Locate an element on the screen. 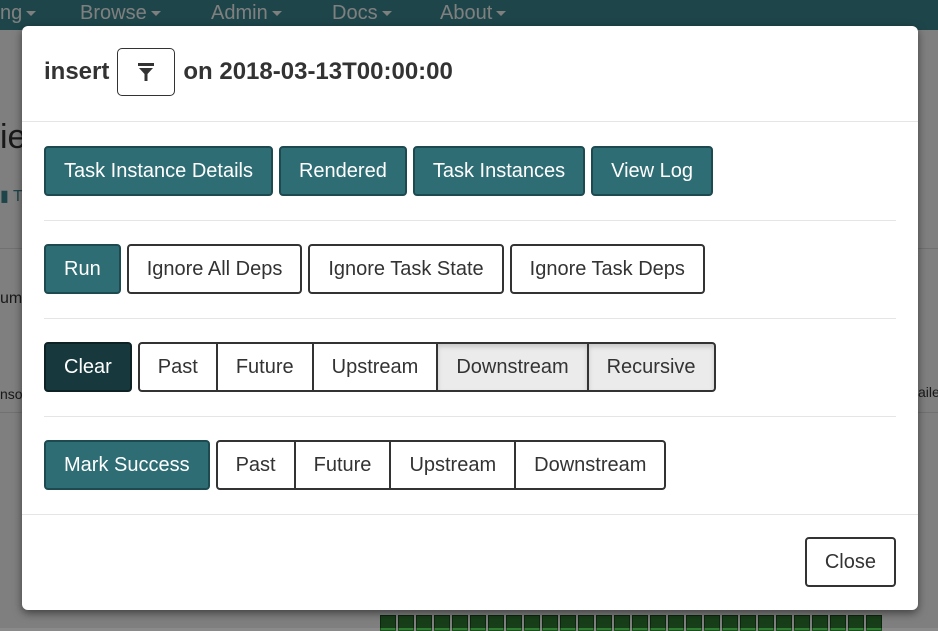 The image size is (938, 631). modal-header: insert on 2018-03-13T00:00:00 is located at coordinates (470, 74).